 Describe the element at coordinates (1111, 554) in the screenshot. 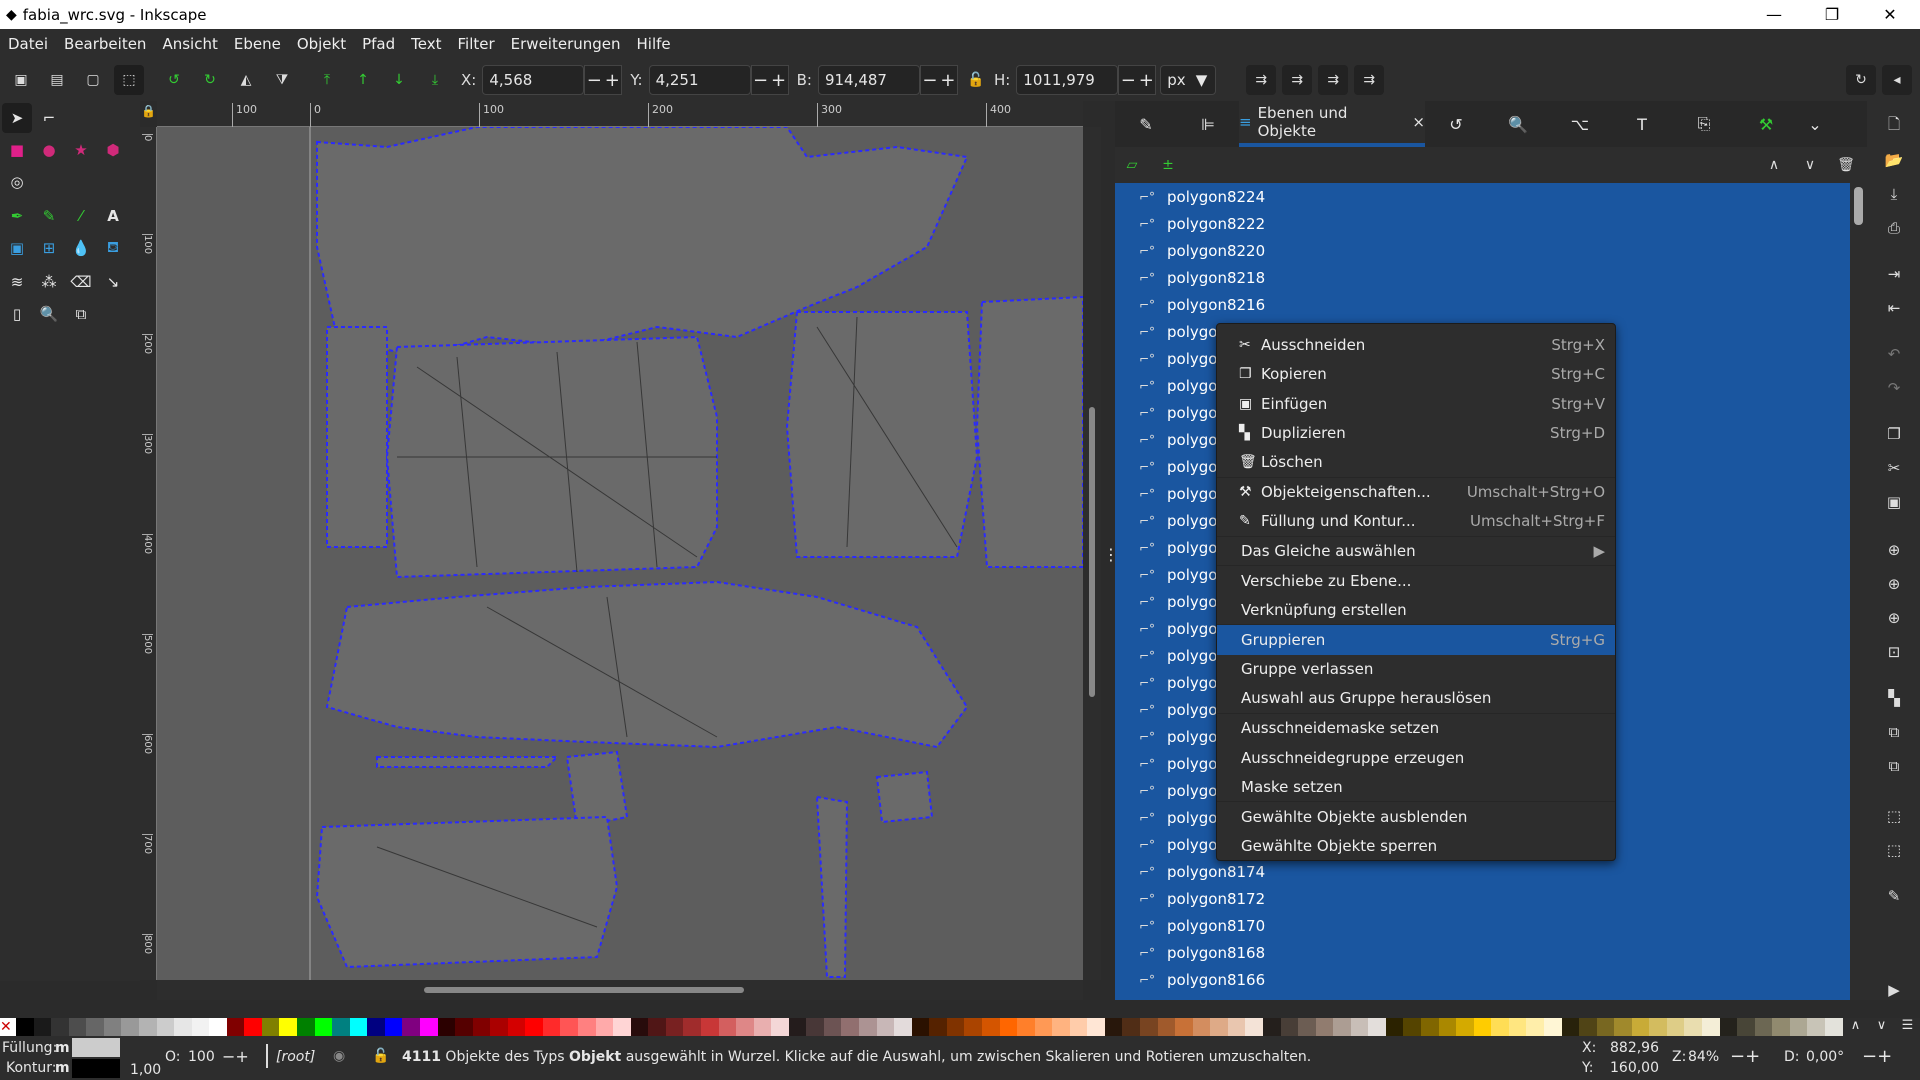

I see `panel-resize-handle: ⋮` at that location.